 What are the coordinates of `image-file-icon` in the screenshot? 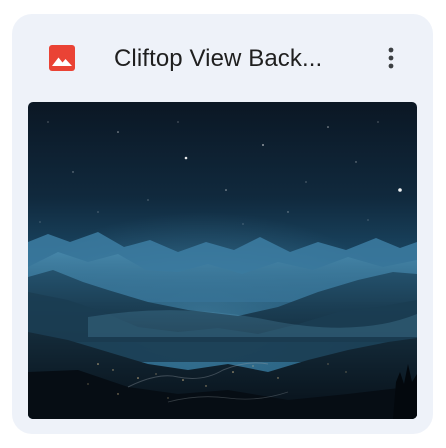 It's located at (62, 58).